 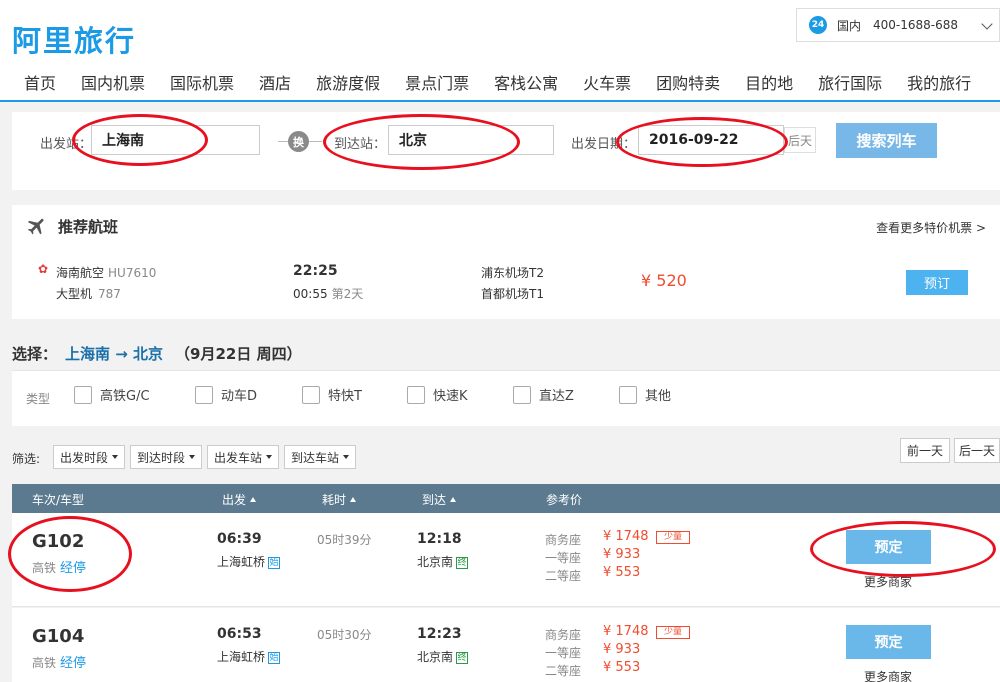 What do you see at coordinates (44, 663) in the screenshot?
I see `train-type-label: 高铁` at bounding box center [44, 663].